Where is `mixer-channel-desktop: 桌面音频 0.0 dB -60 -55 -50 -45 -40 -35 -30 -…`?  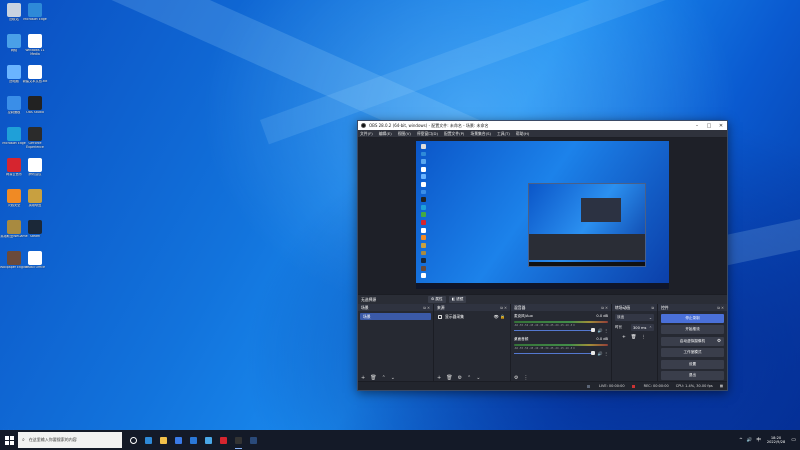
mixer-channel-desktop: 桌面音频 0.0 dB -60 -55 -50 -45 -40 -35 -30 -… is located at coordinates (561, 346).